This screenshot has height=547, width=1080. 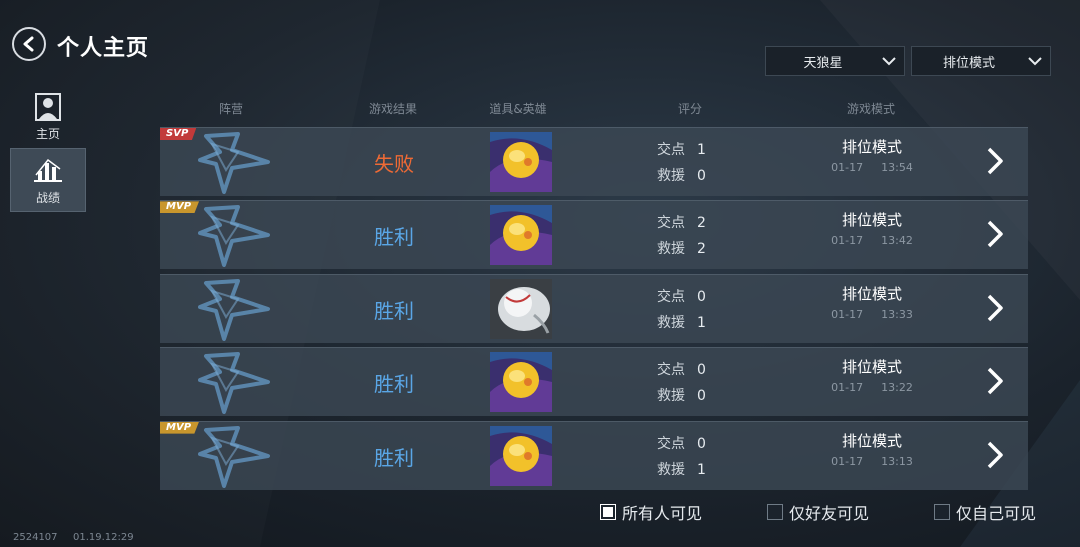 I want to click on visibility-option-self: 仅自己可见, so click(x=985, y=512).